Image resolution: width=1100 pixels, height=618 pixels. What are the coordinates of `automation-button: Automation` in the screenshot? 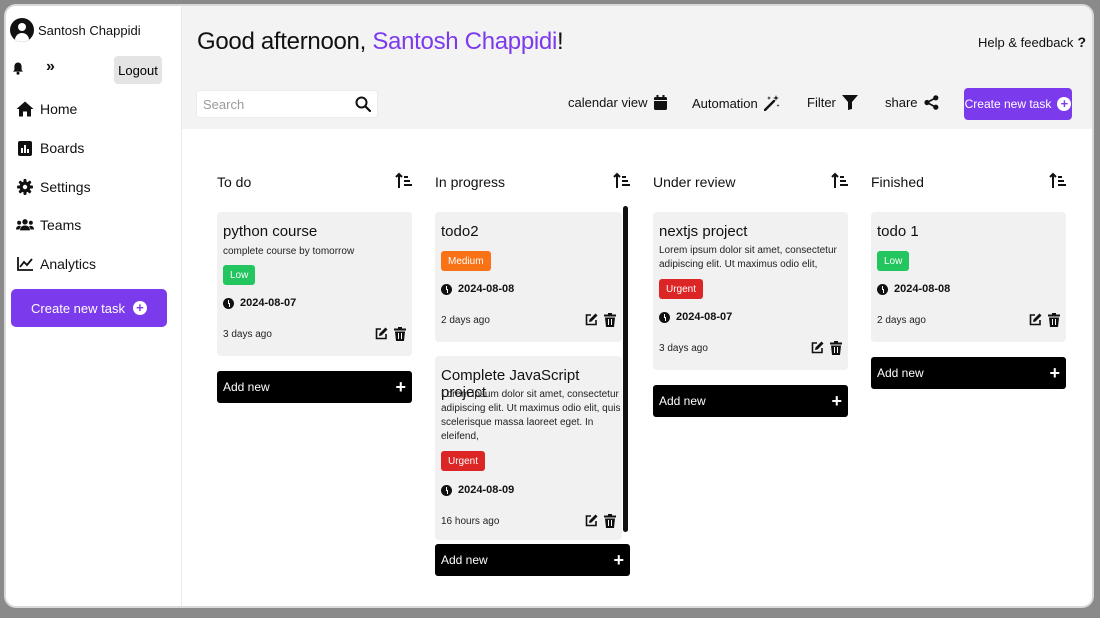 It's located at (736, 103).